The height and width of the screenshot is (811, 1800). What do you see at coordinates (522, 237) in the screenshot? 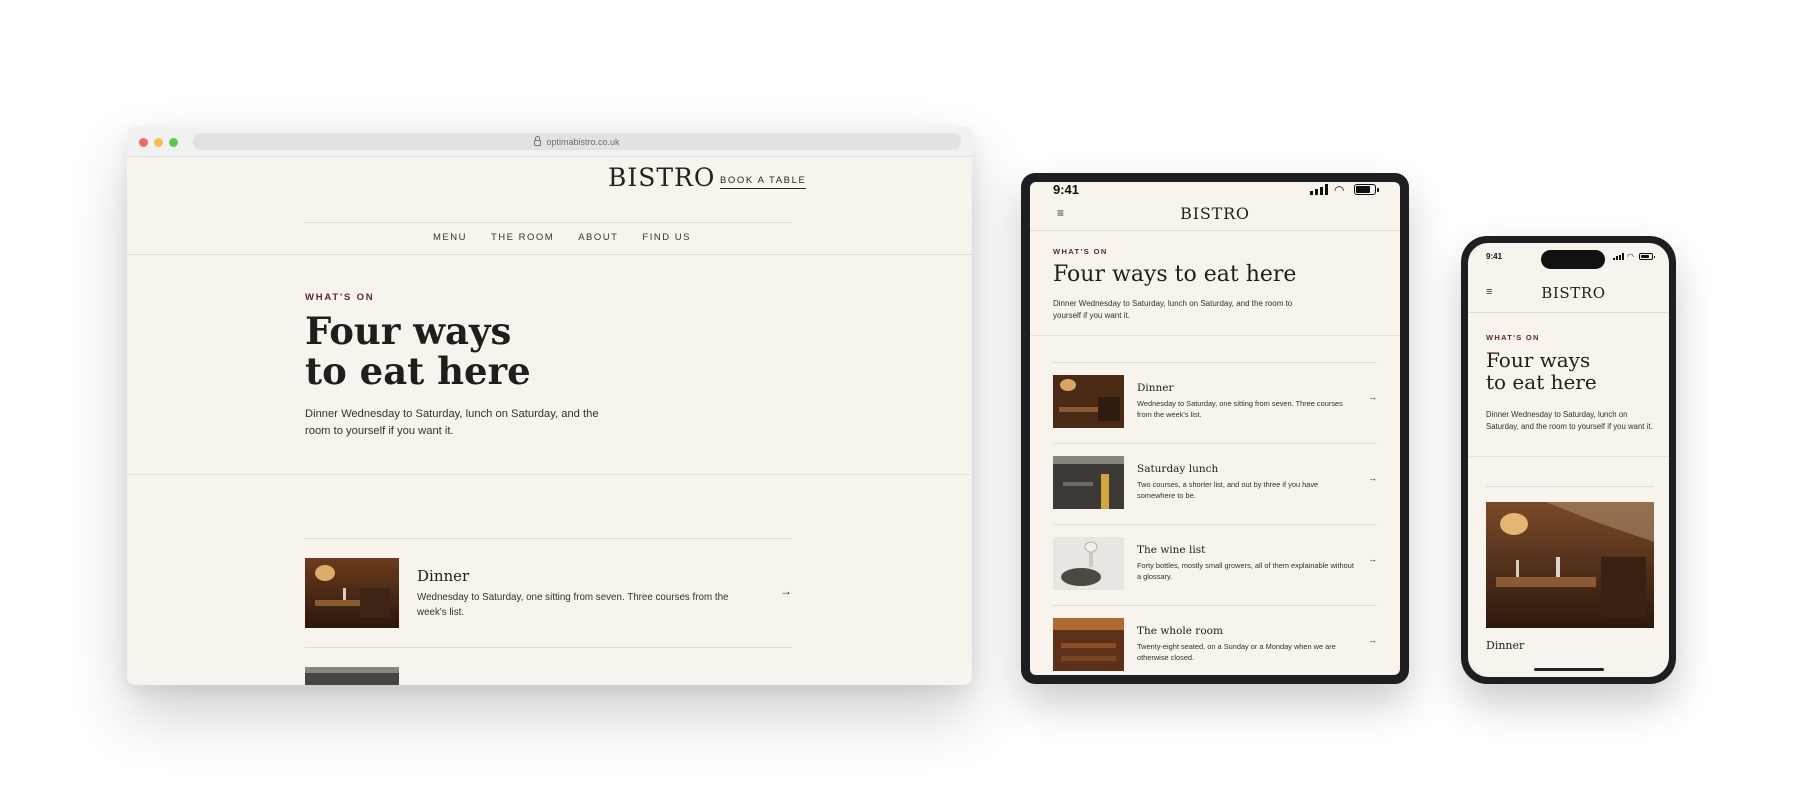
I see `nav-item-the-room: THE ROOM` at bounding box center [522, 237].